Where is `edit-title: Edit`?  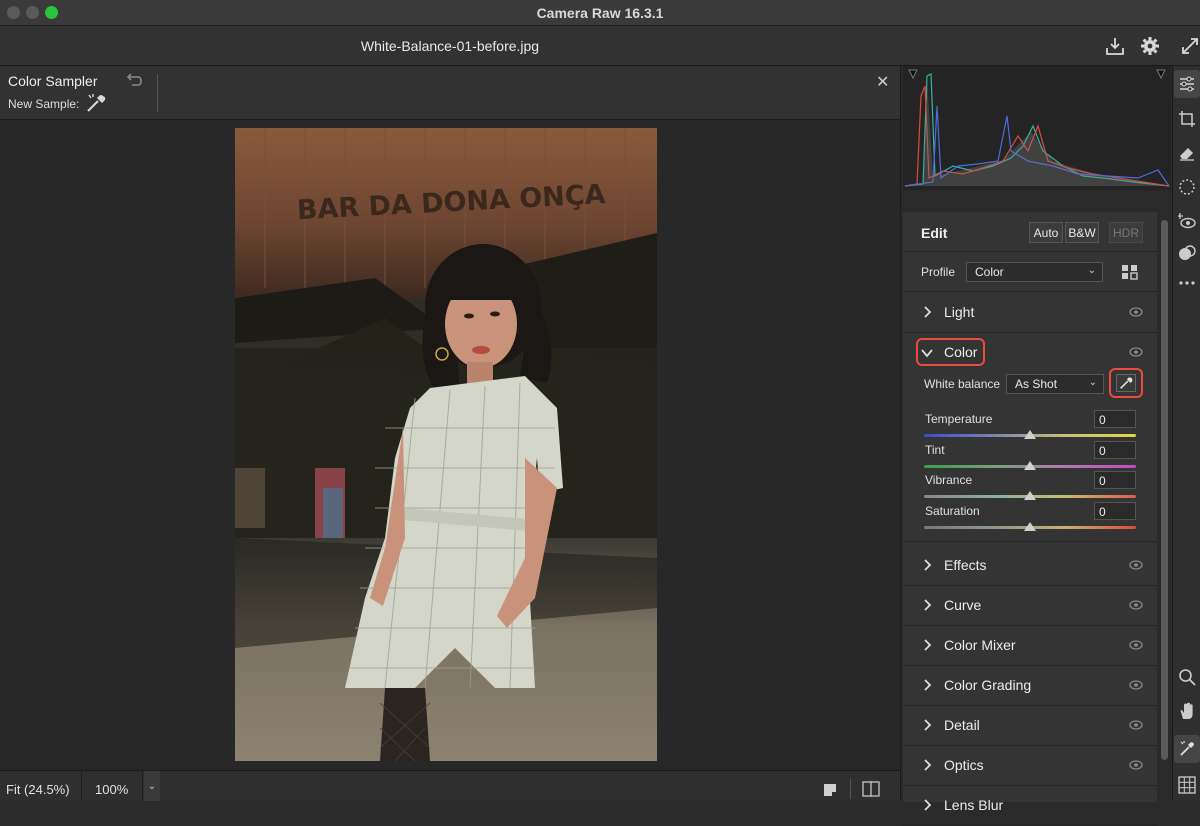
edit-title: Edit is located at coordinates (934, 233).